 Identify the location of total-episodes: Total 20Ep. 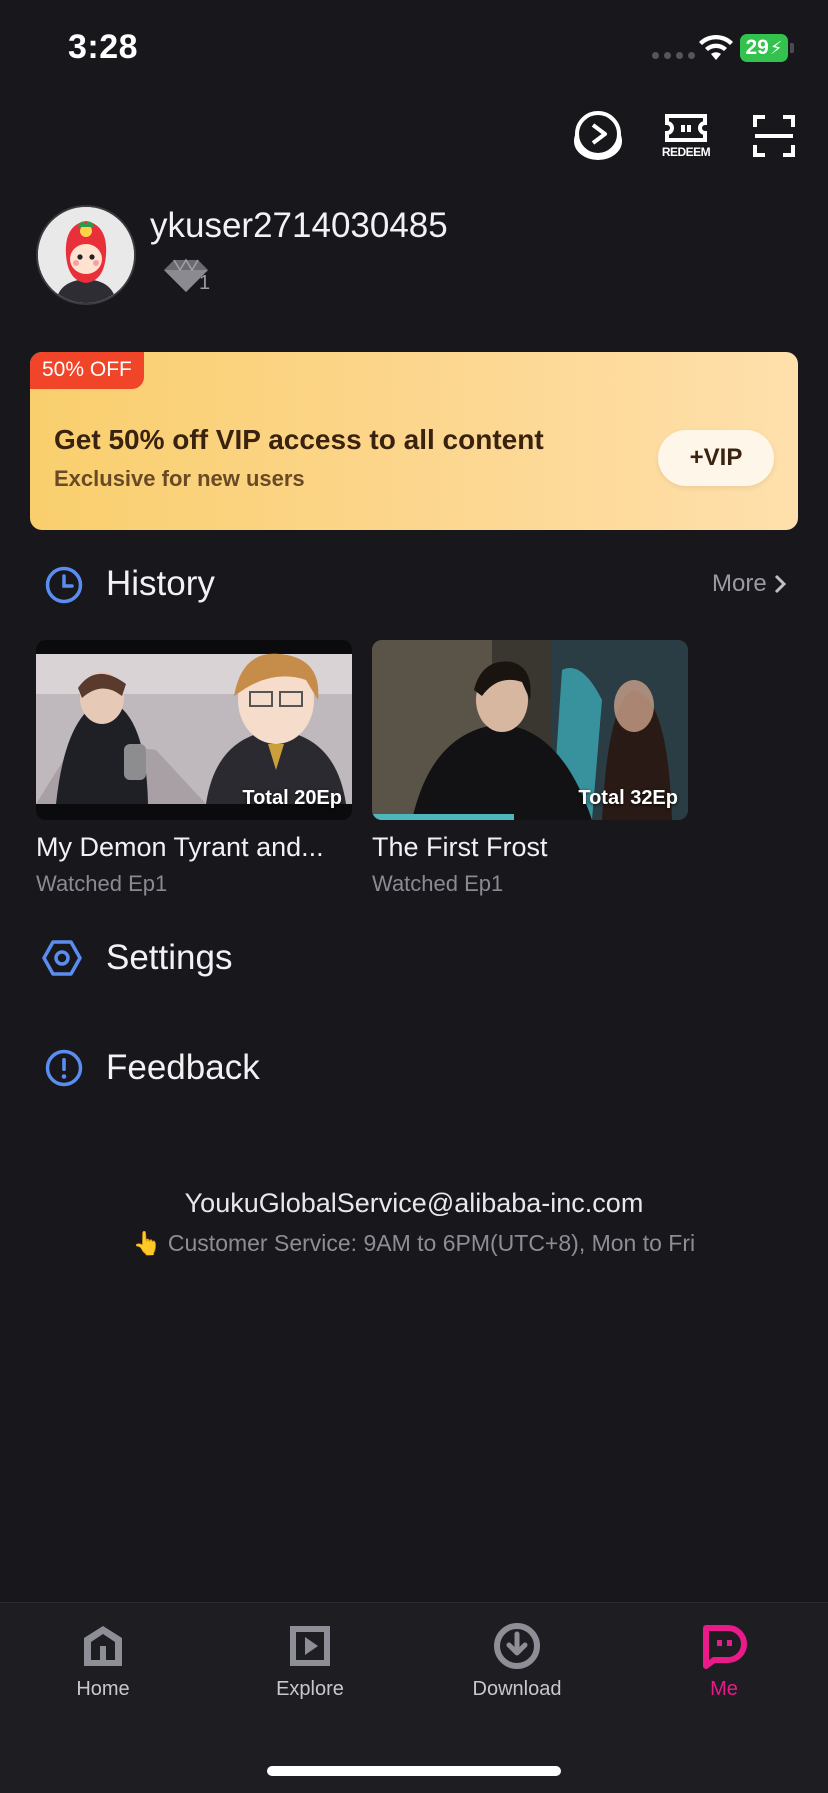
(292, 798).